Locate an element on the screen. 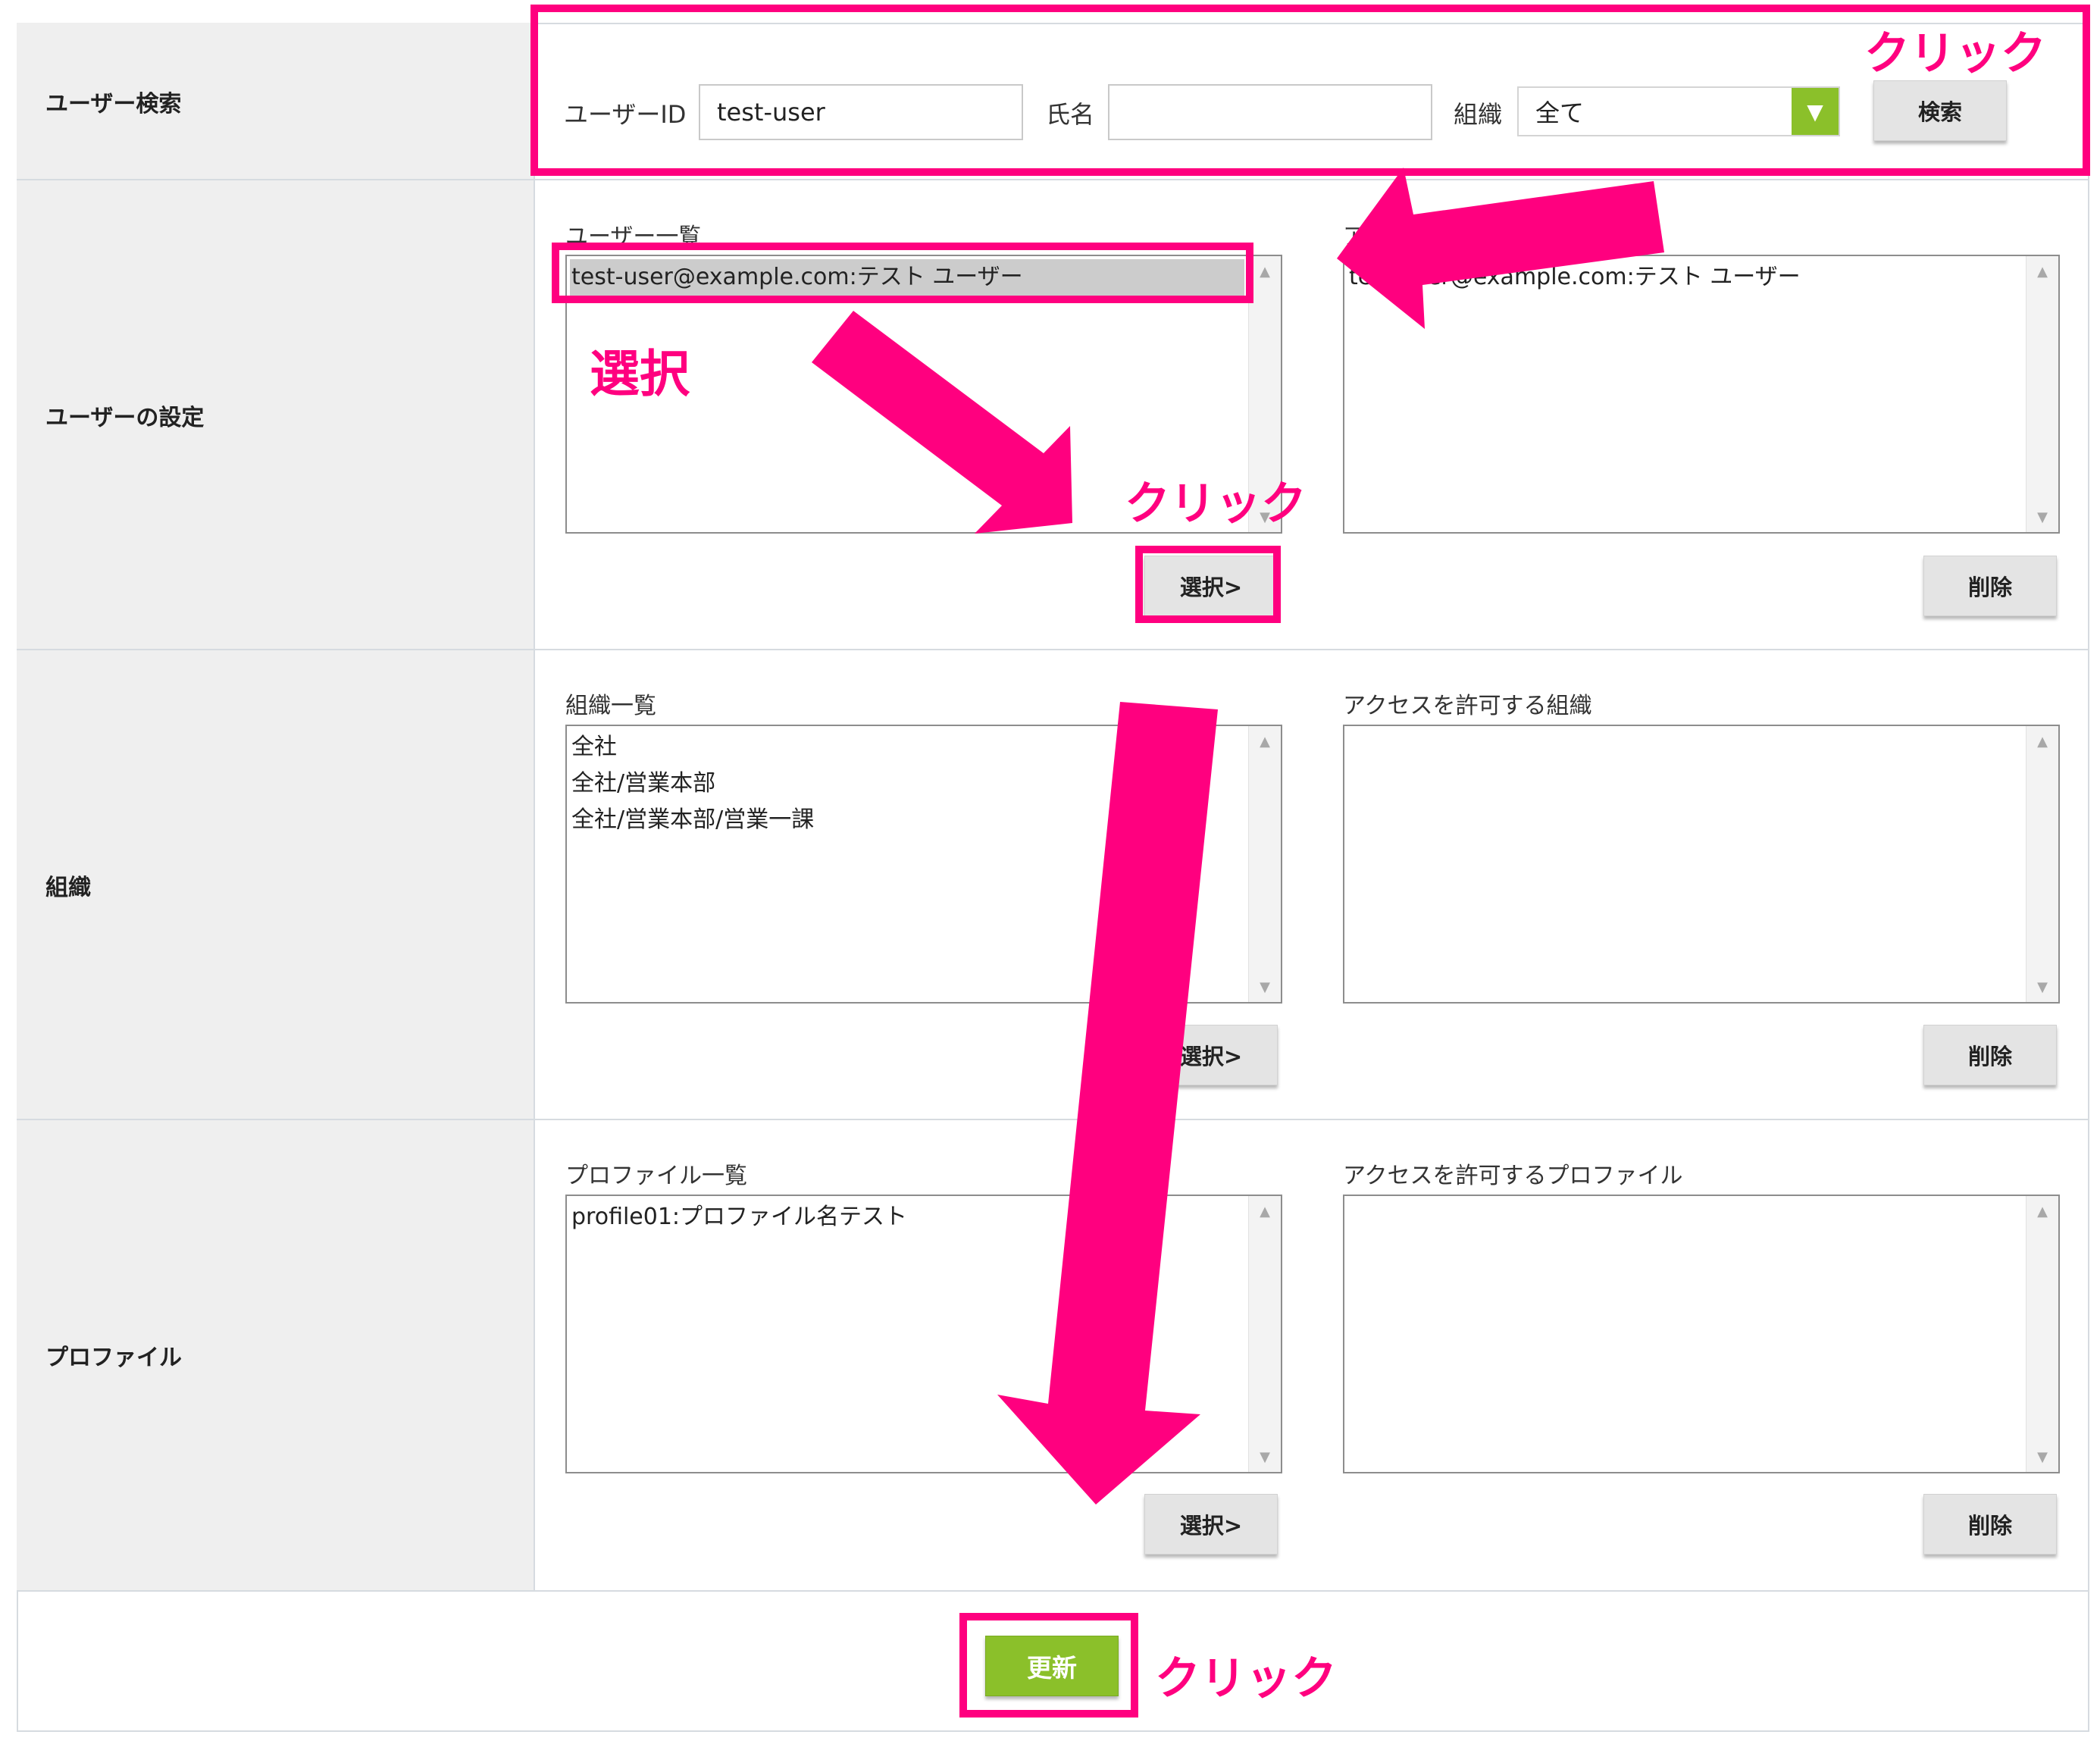 This screenshot has width=2100, height=1741. org-filter-selected-value: 全て is located at coordinates (1560, 113).